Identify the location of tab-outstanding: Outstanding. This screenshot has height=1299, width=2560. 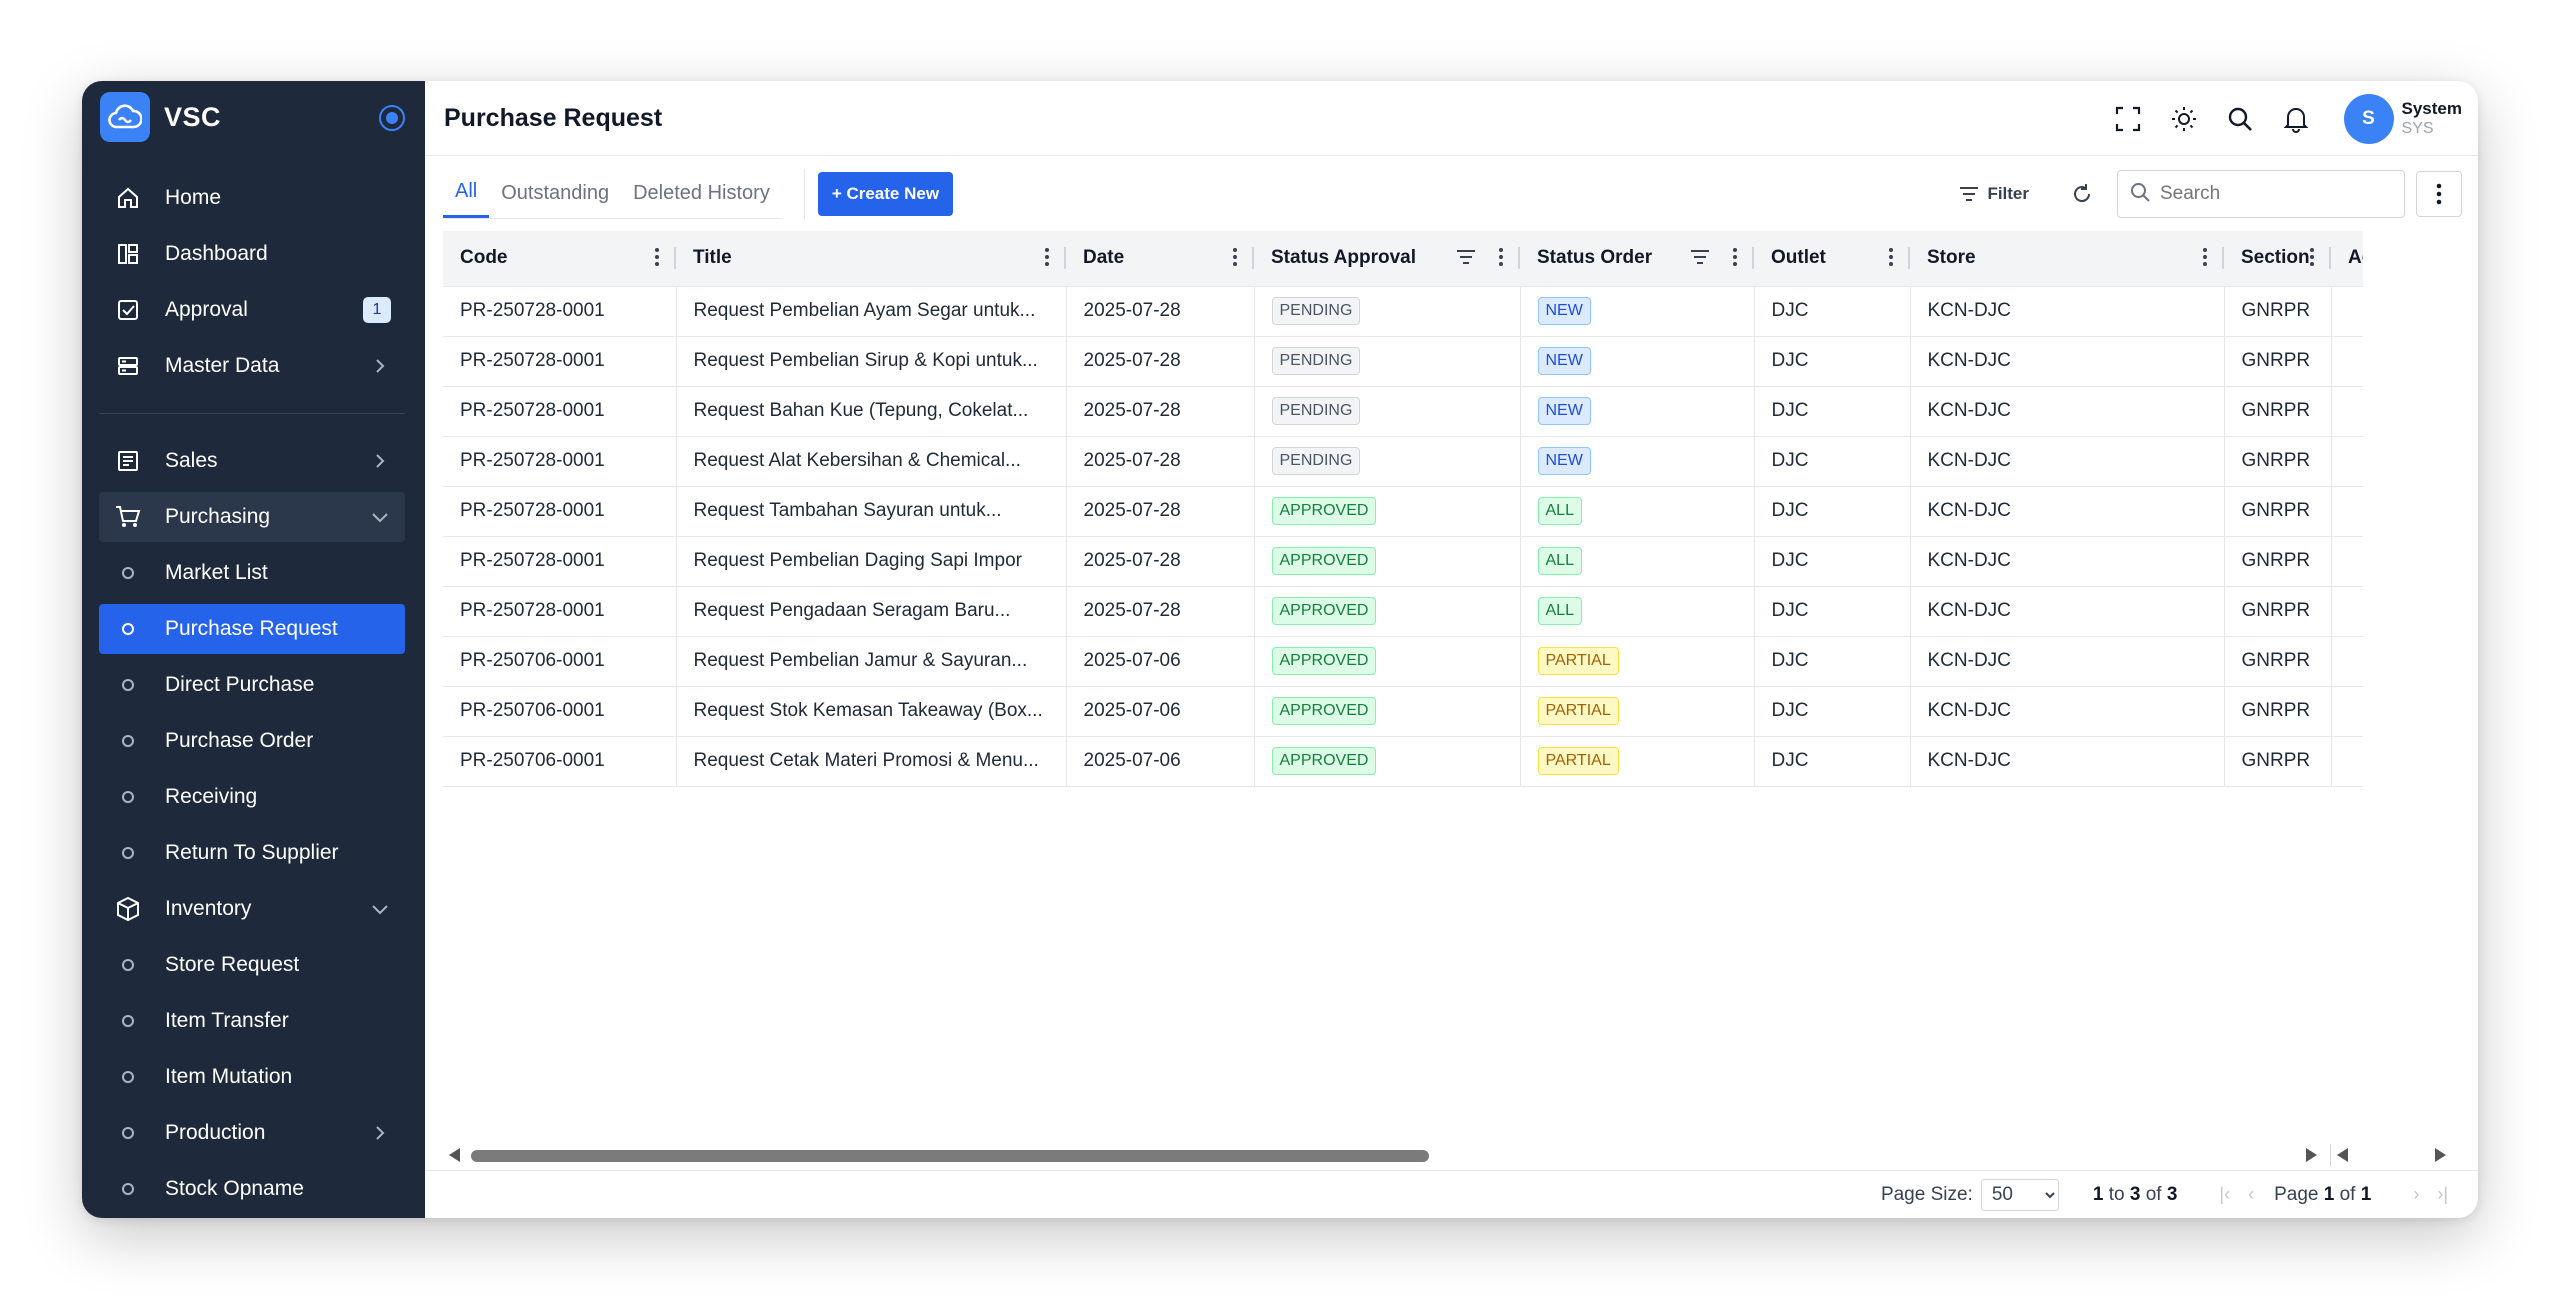
(555, 193).